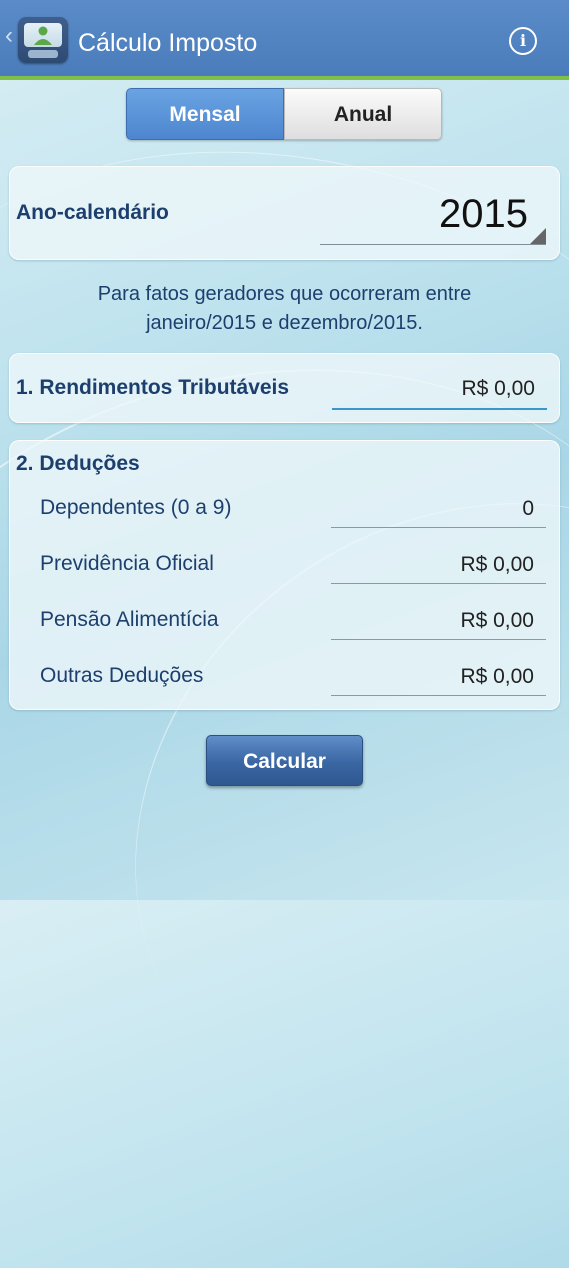  Describe the element at coordinates (439, 392) in the screenshot. I see `taxable-income-input: R$ 0,00` at that location.